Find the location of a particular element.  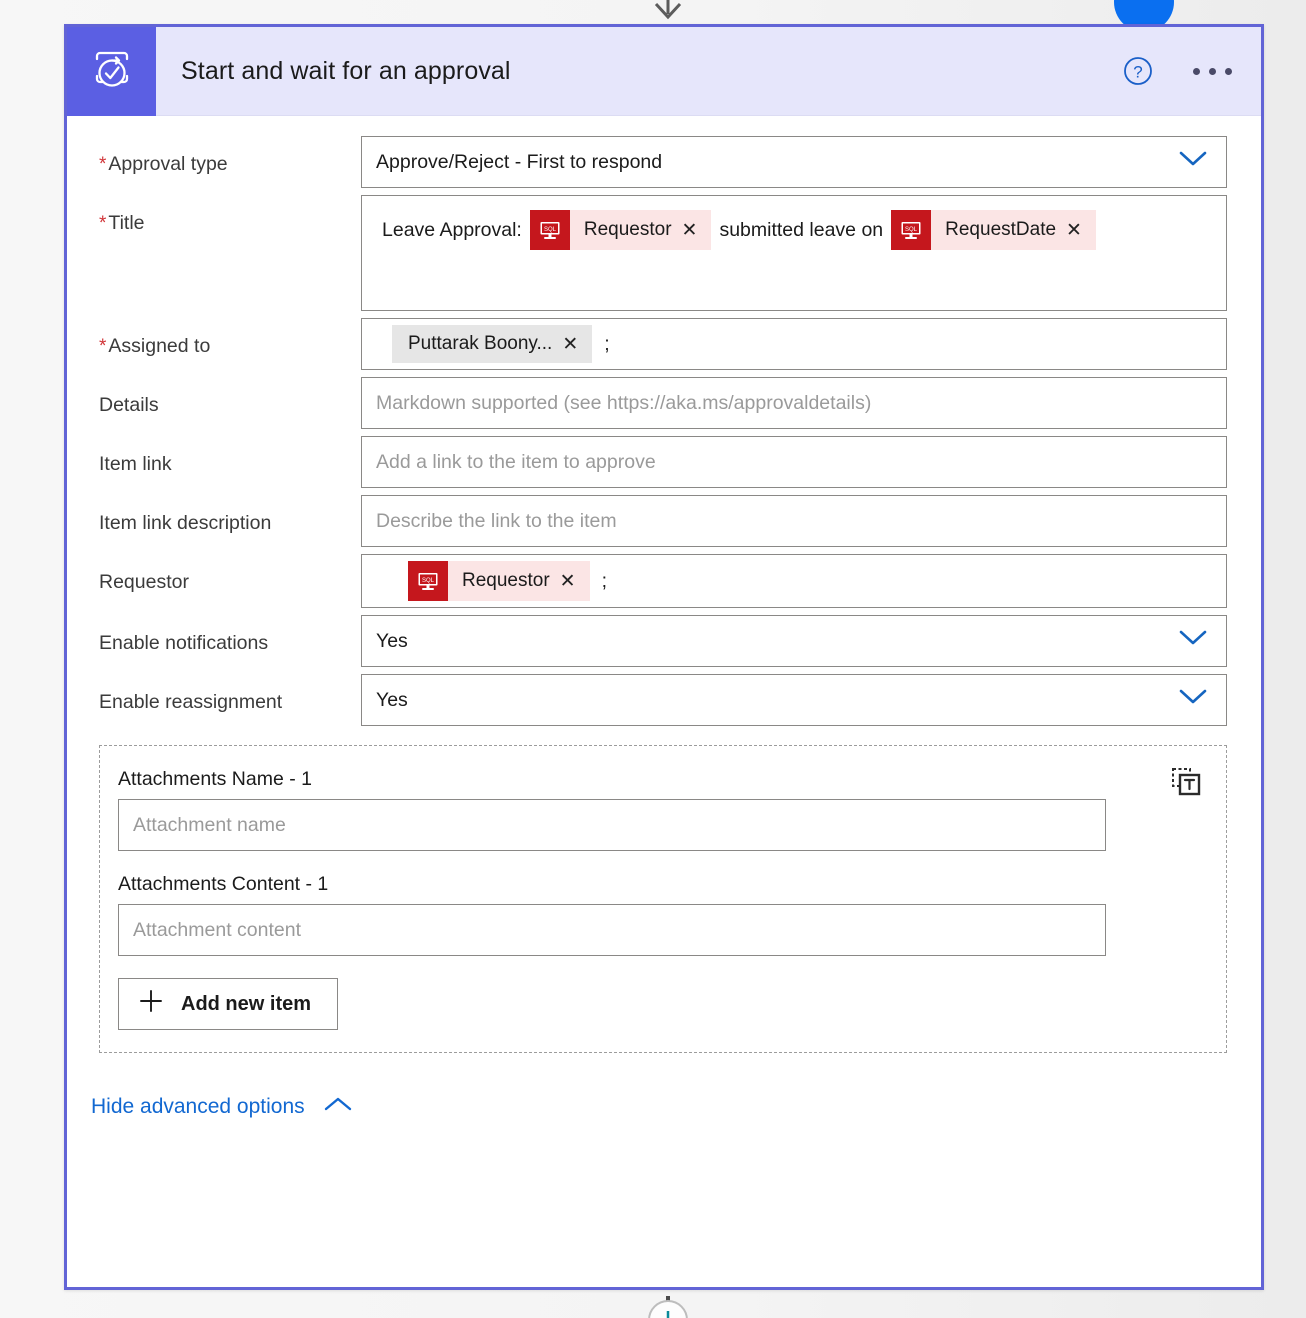

help-circle-icon: ? is located at coordinates (1138, 71).